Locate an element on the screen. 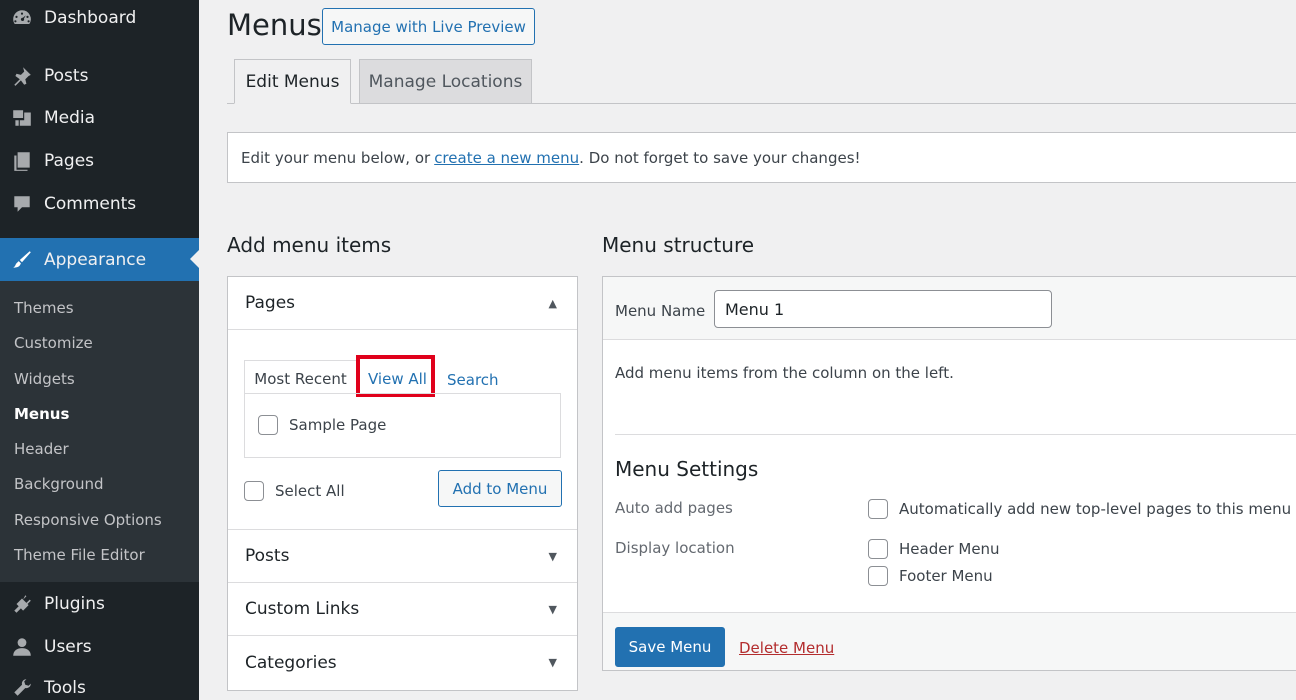  paintbrush-icon is located at coordinates (22, 260).